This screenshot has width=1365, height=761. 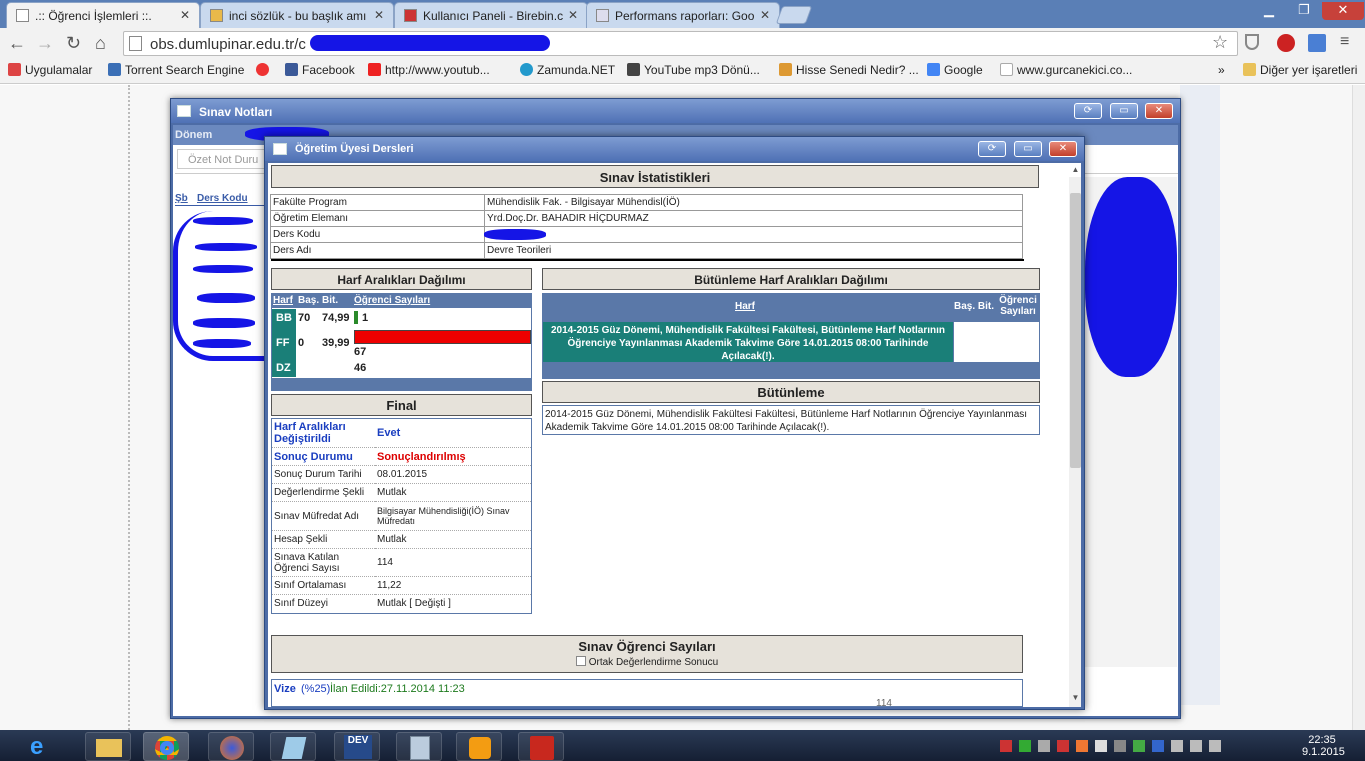 What do you see at coordinates (135, 43) in the screenshot?
I see `page-info-icon` at bounding box center [135, 43].